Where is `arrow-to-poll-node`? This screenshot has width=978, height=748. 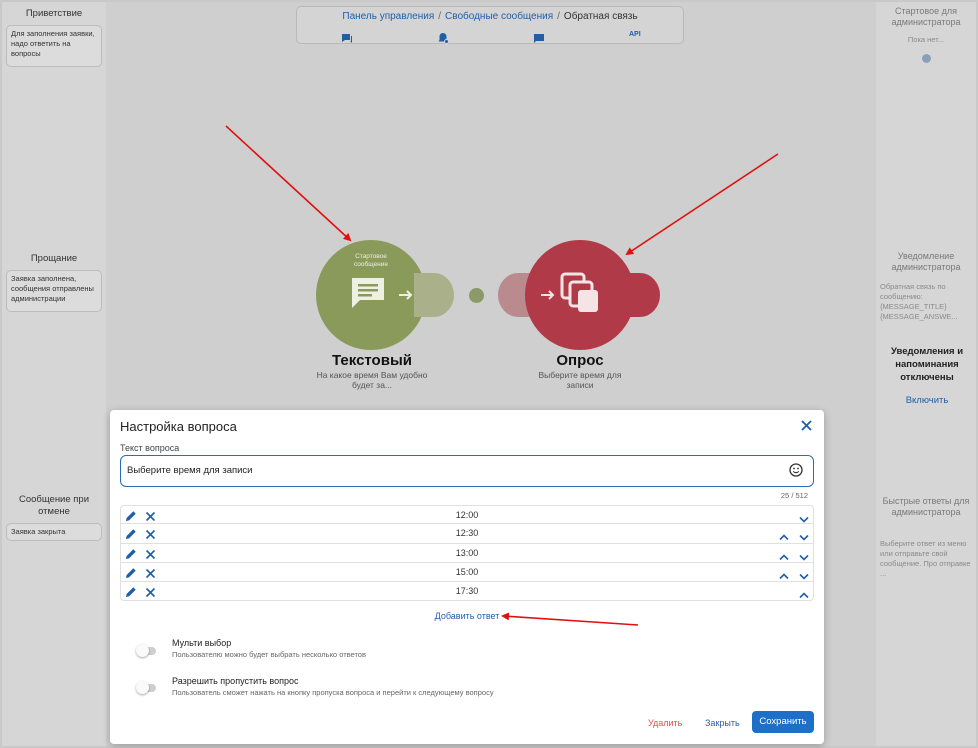
arrow-to-poll-node is located at coordinates (702, 204).